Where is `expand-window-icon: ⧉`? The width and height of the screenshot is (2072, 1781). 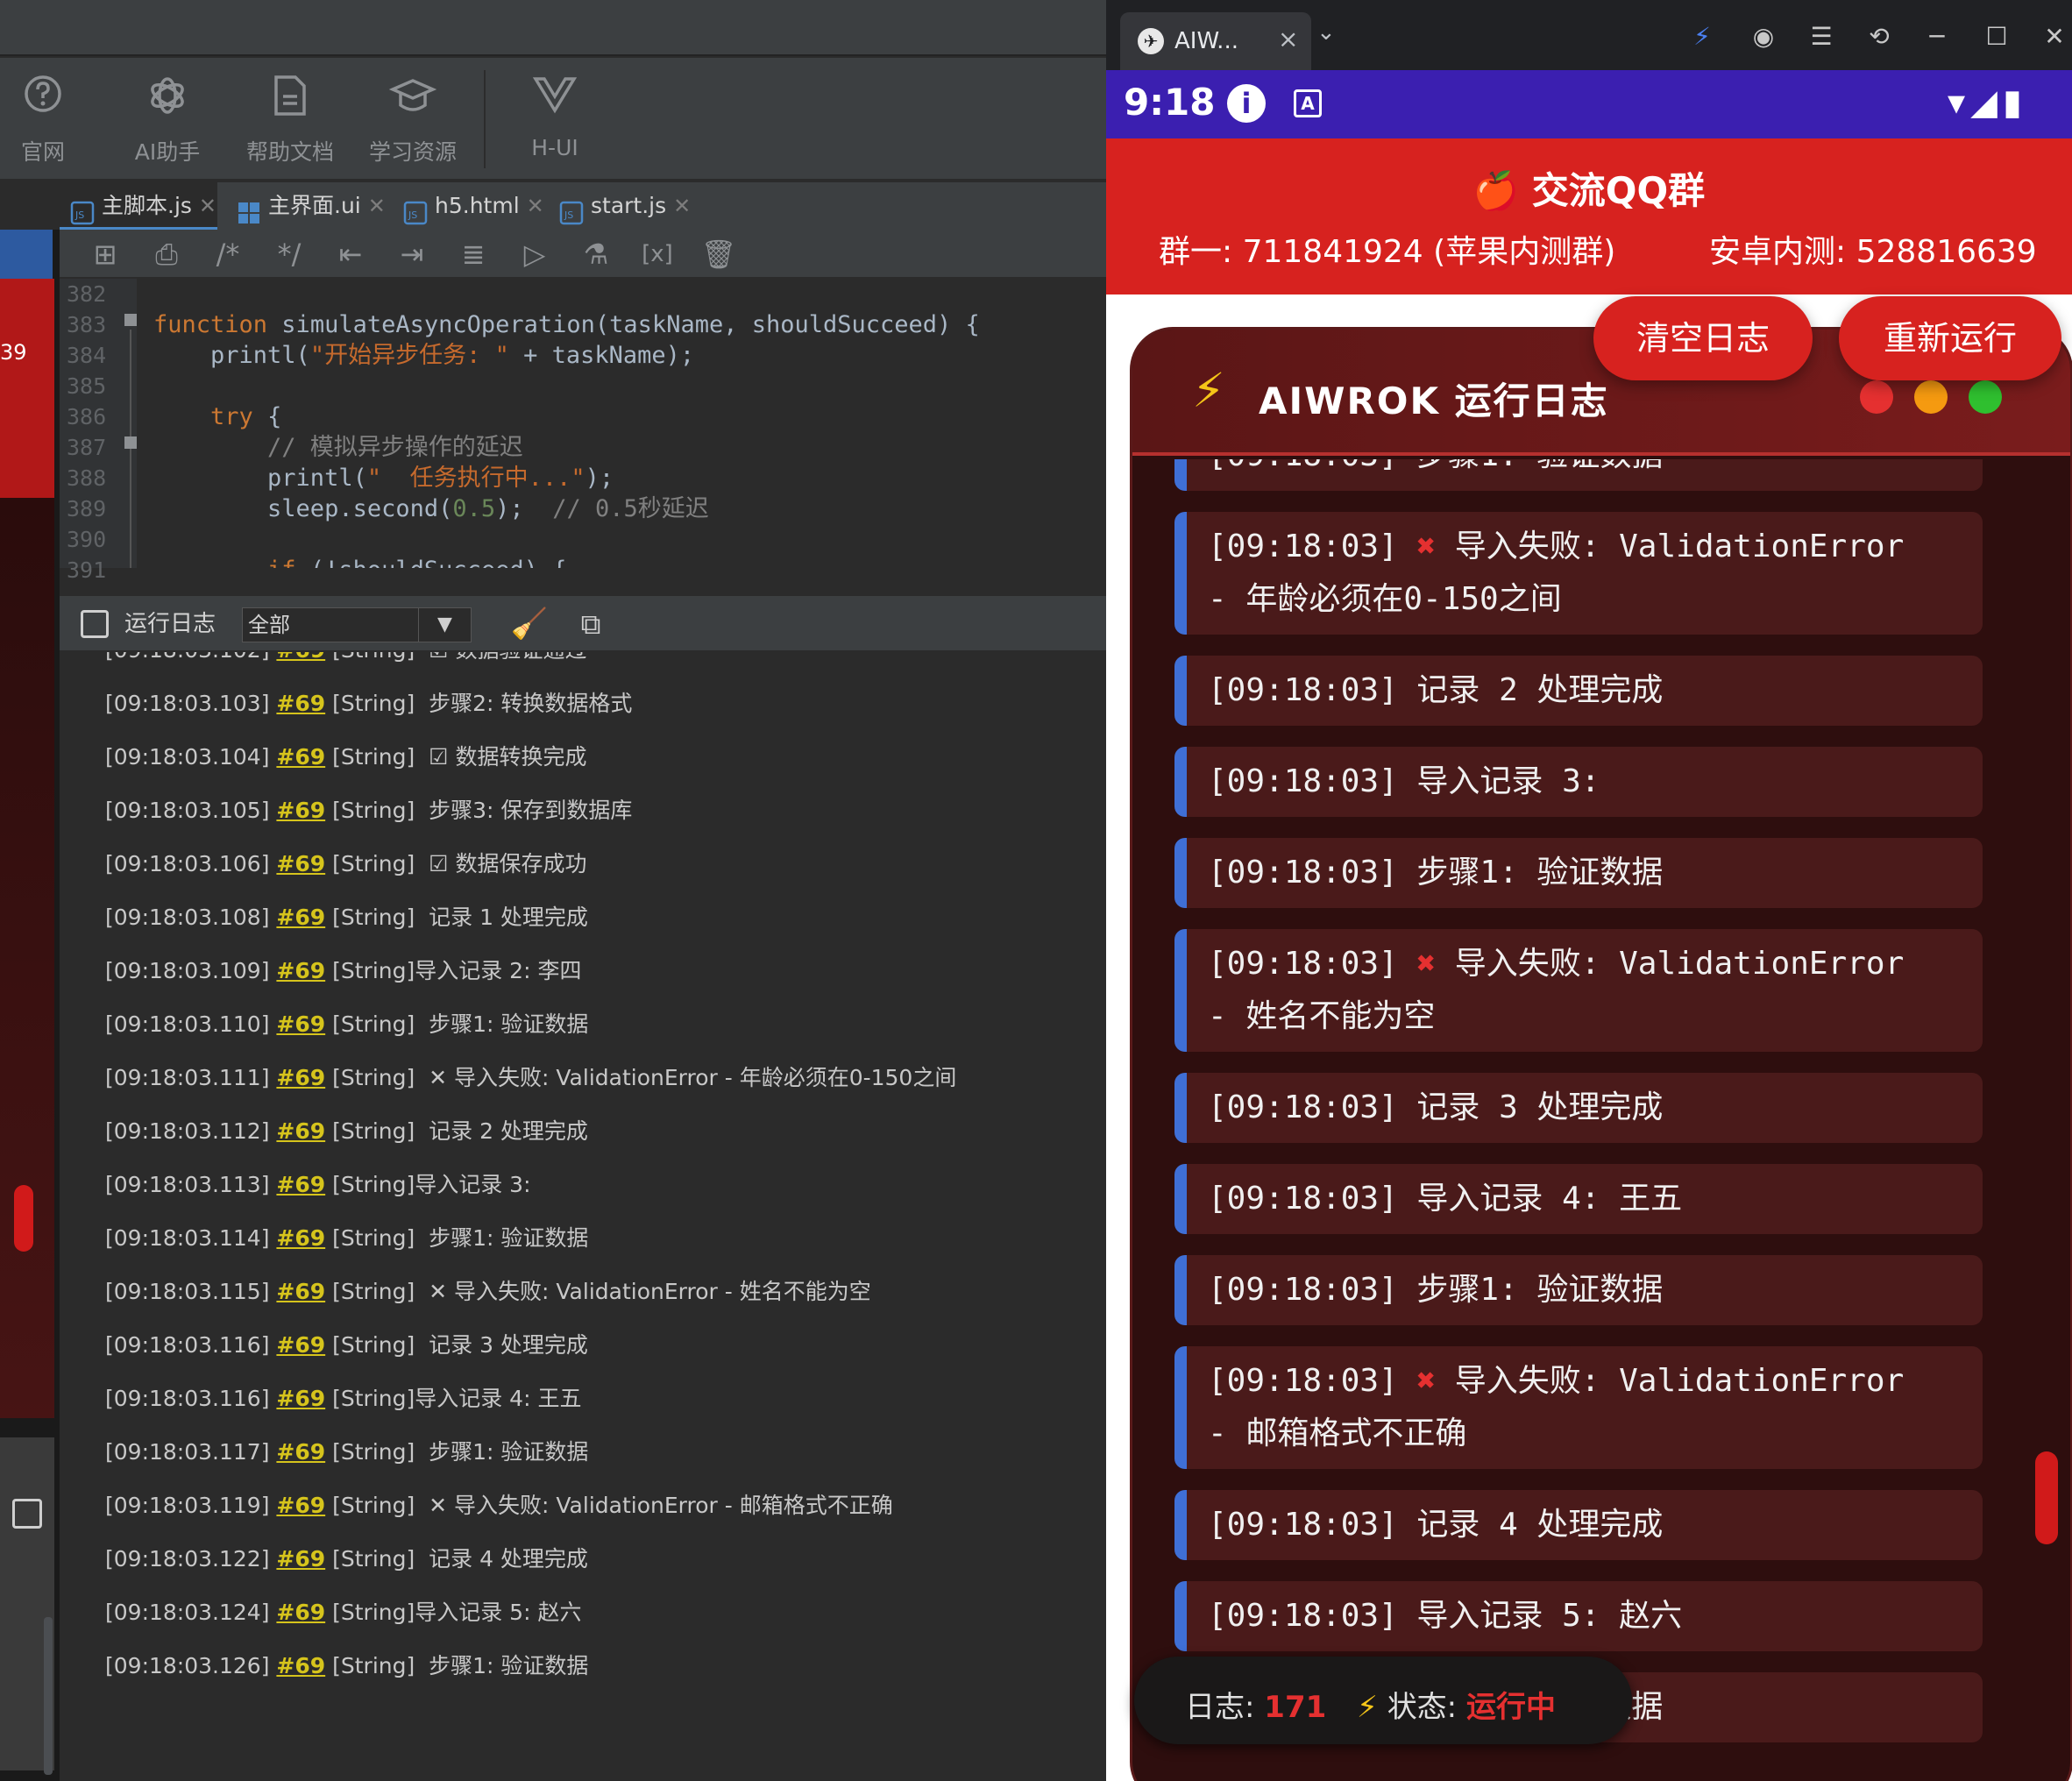
expand-window-icon: ⧉ is located at coordinates (590, 624).